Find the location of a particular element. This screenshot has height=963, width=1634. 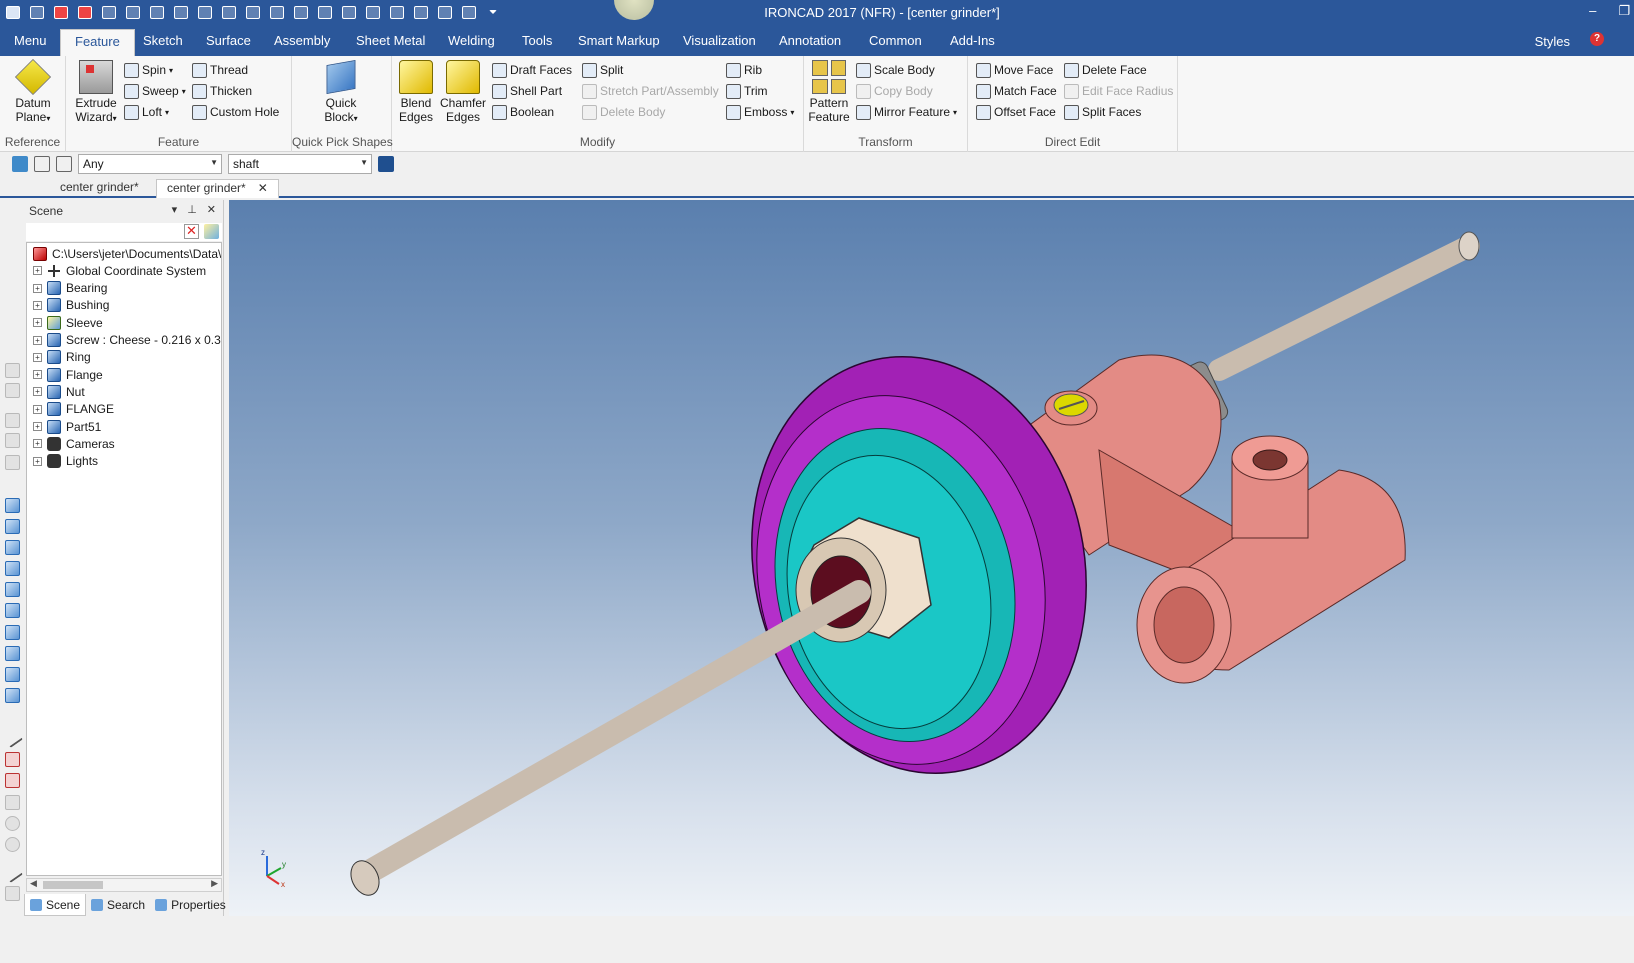

tree-item: + Screw : Cheese - 0.216 x 0.375 is located at coordinates (124, 340).